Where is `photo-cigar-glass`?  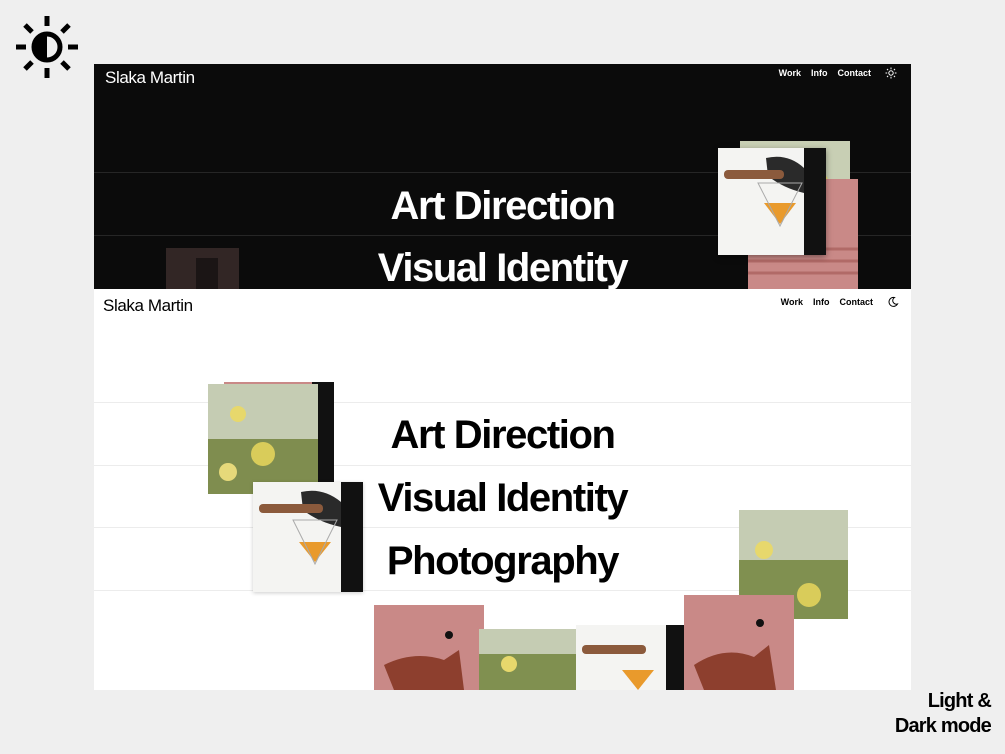 photo-cigar-glass is located at coordinates (631, 657).